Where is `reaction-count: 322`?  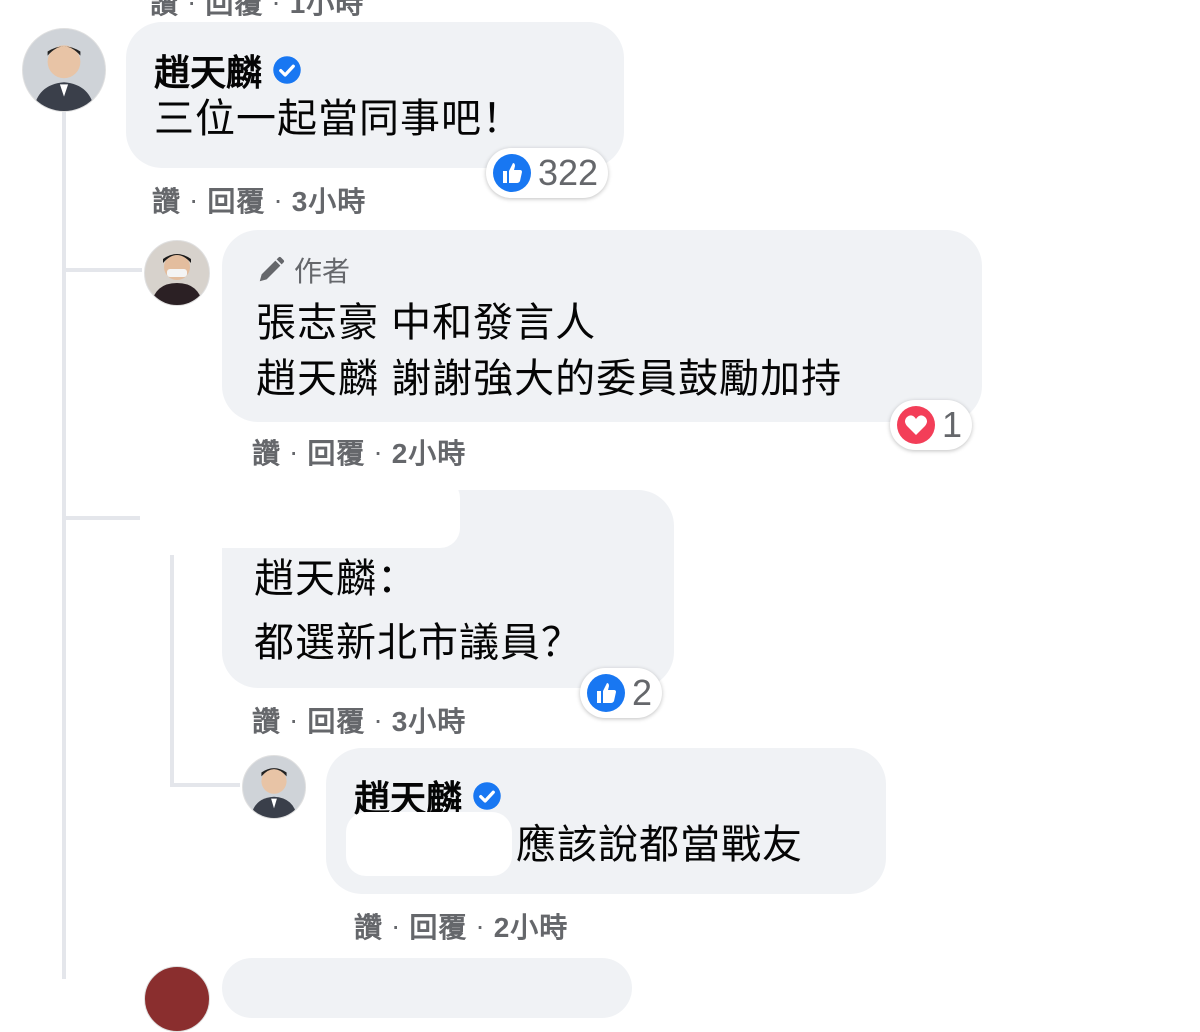
reaction-count: 322 is located at coordinates (568, 172).